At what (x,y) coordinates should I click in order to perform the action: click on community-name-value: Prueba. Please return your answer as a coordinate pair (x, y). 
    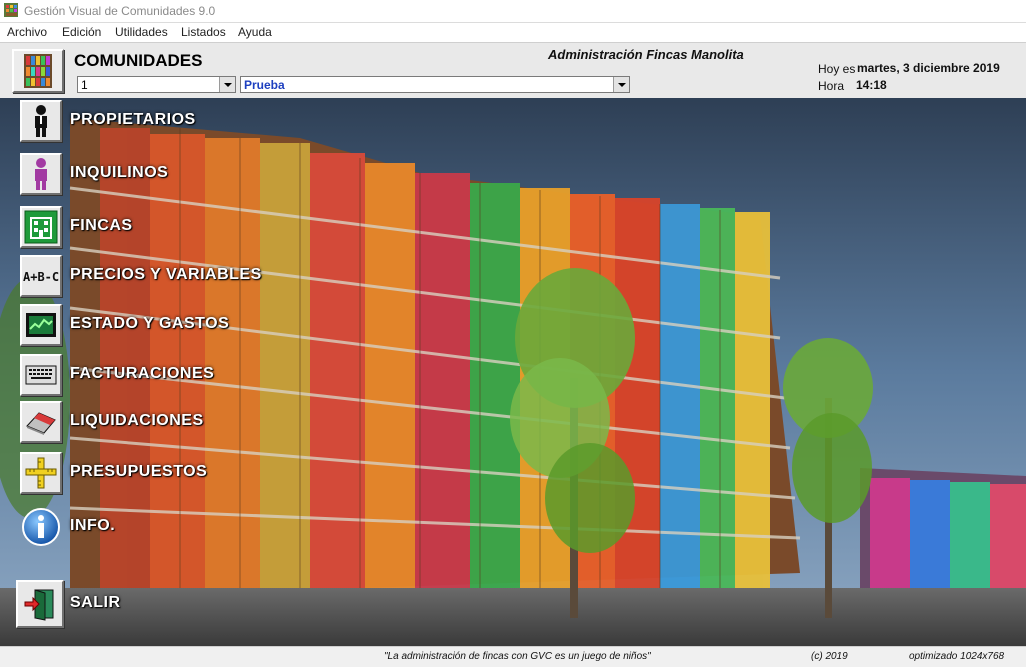
    Looking at the image, I should click on (264, 85).